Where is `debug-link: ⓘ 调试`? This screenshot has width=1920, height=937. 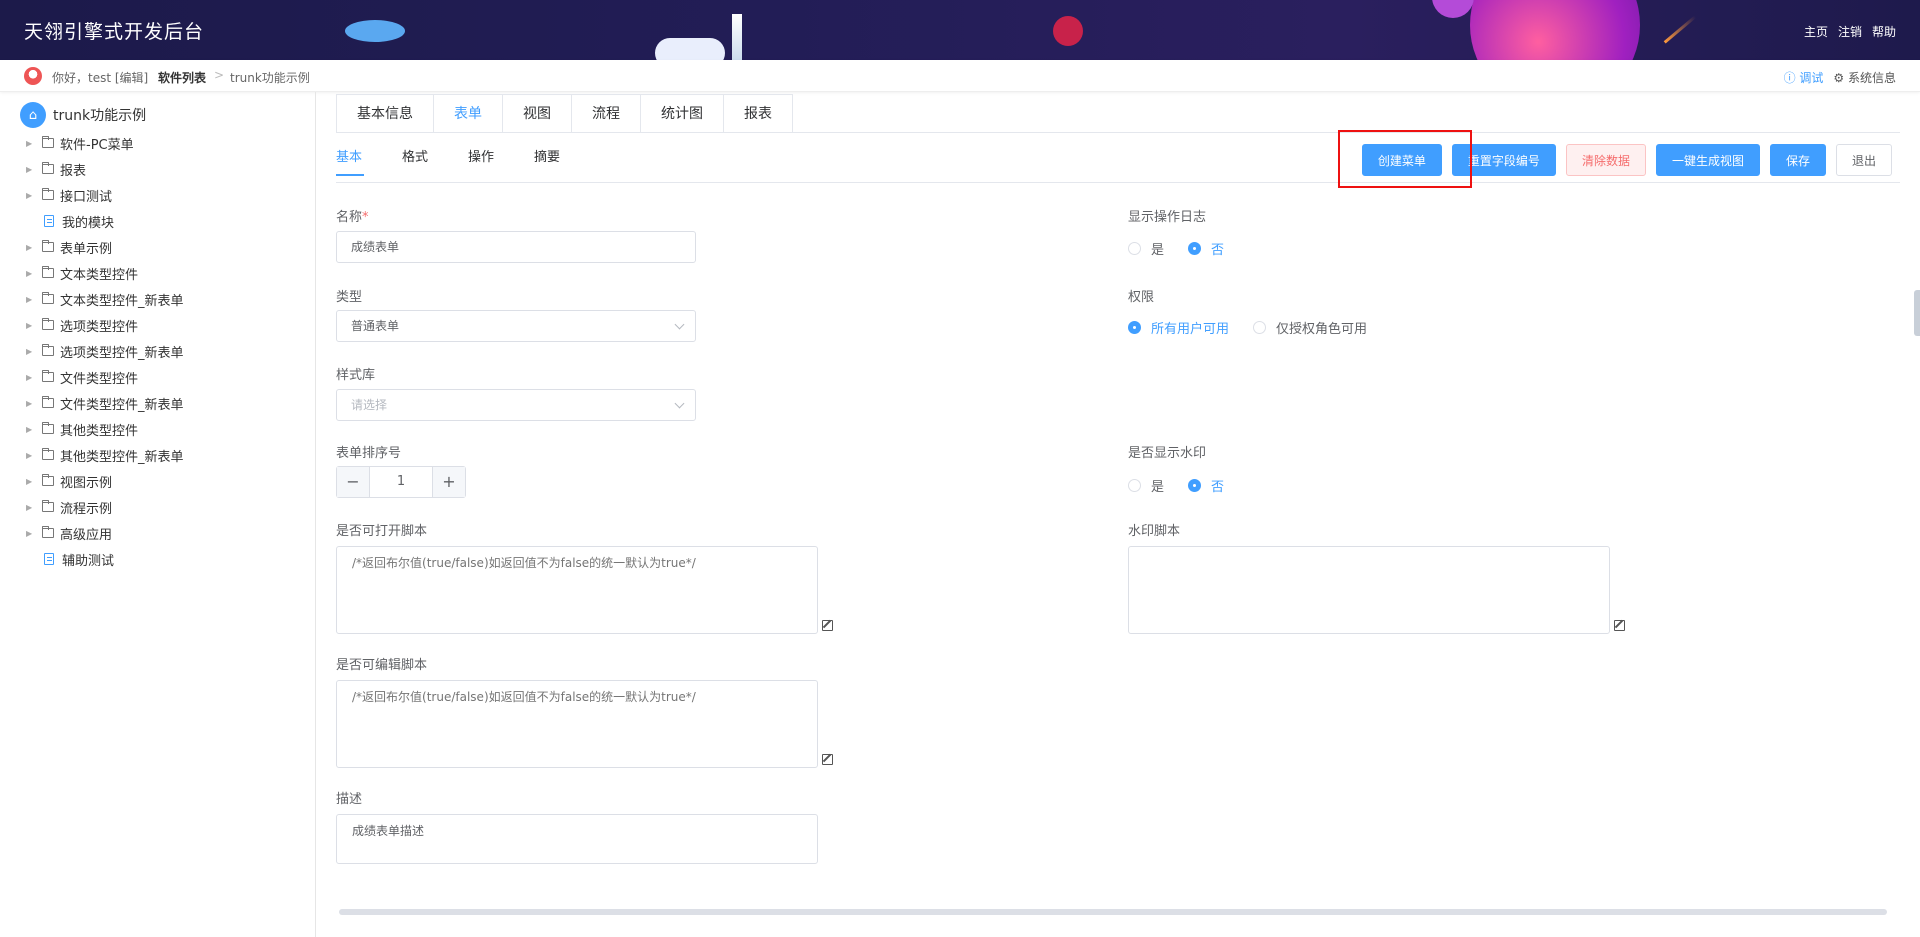 debug-link: ⓘ 调试 is located at coordinates (1804, 77).